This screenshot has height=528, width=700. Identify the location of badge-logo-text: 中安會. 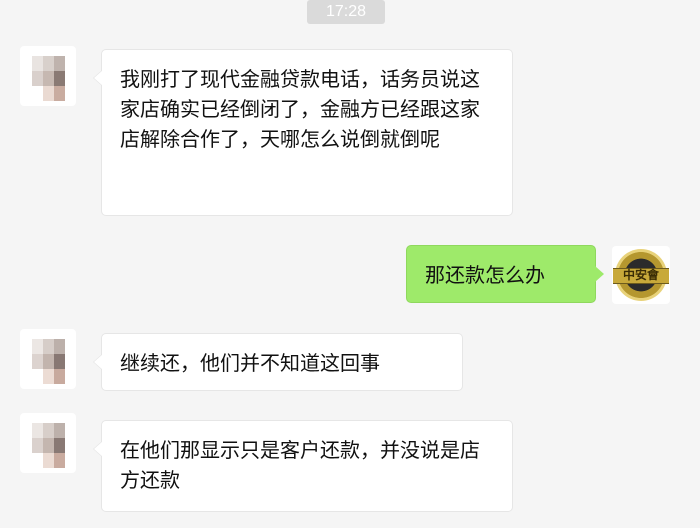
(640, 275).